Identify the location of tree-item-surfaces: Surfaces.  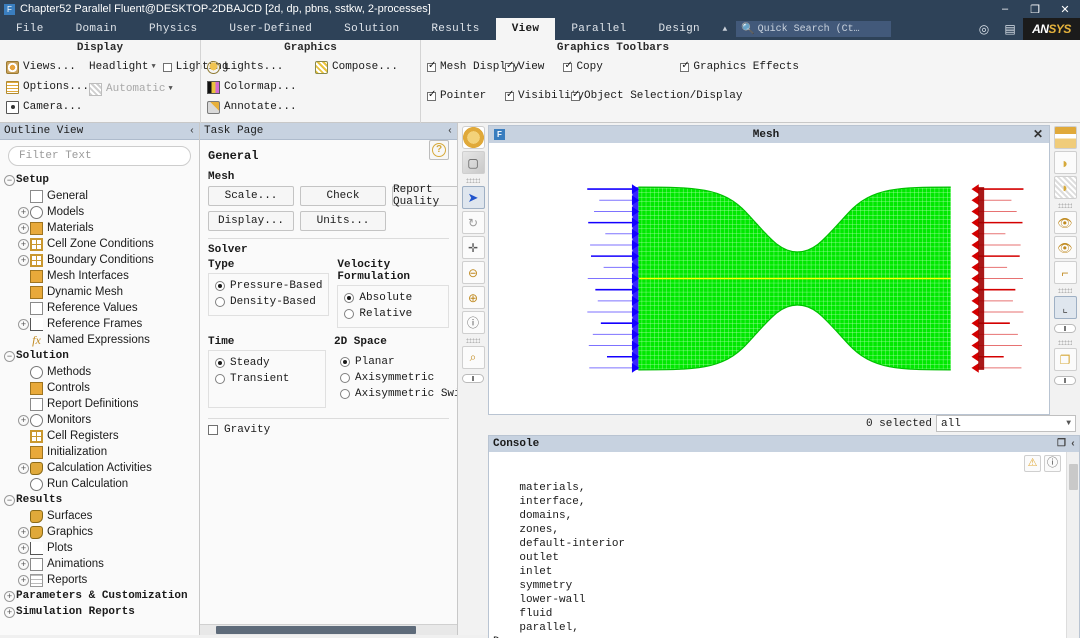
(99, 516).